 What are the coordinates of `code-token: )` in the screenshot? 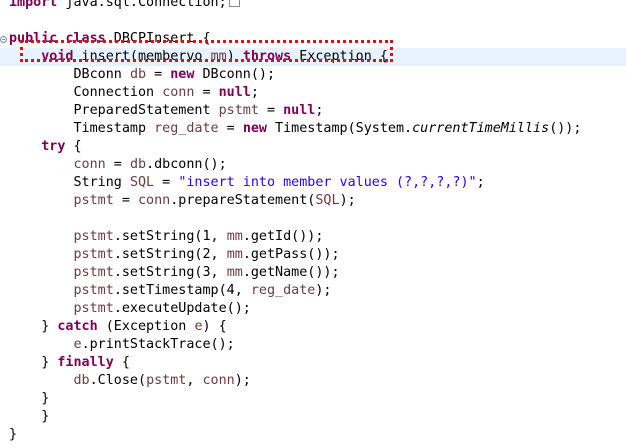 It's located at (234, 56).